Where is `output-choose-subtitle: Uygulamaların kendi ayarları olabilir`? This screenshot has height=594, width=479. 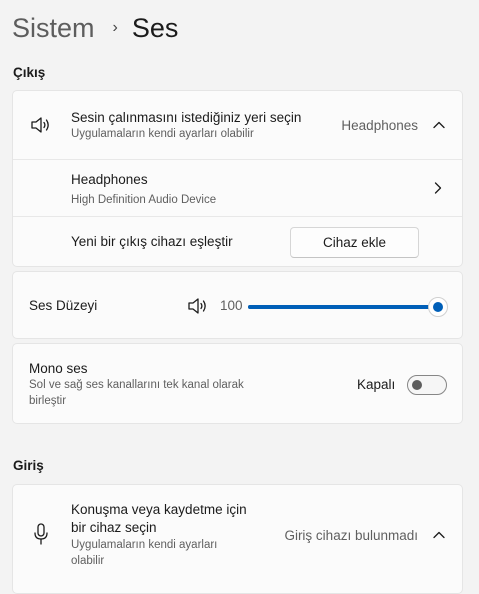 output-choose-subtitle: Uygulamaların kendi ayarları olabilir is located at coordinates (162, 134).